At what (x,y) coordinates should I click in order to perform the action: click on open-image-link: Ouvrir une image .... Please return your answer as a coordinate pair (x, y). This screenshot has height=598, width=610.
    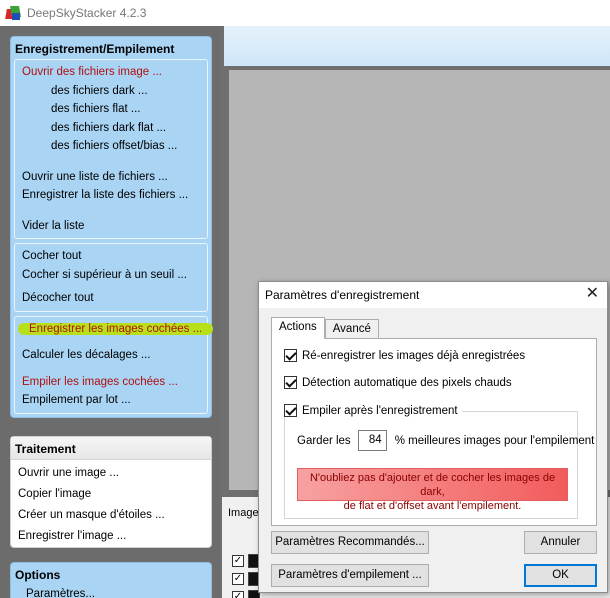
    Looking at the image, I should click on (111, 473).